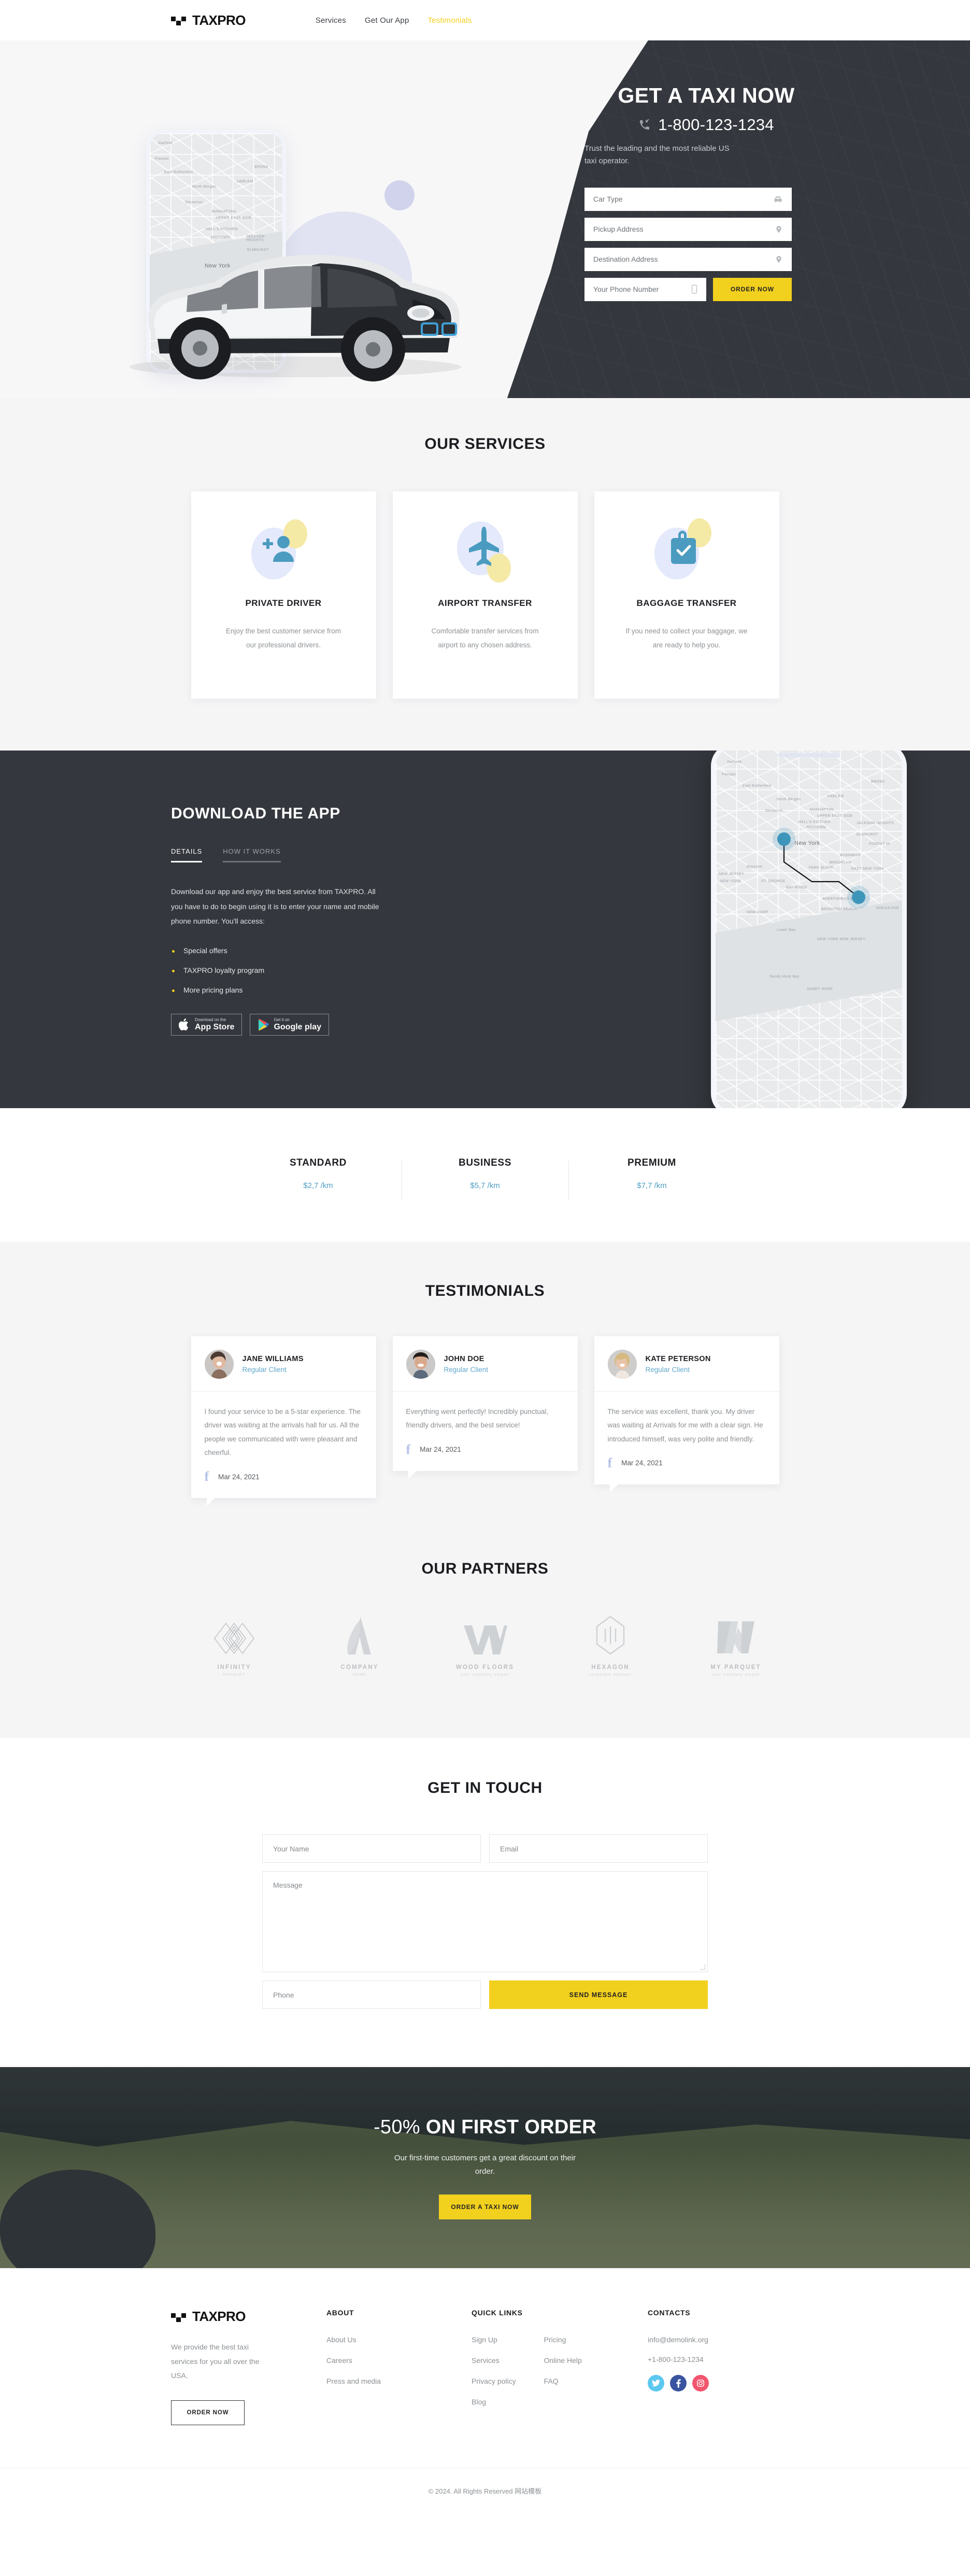 This screenshot has width=970, height=2576. I want to click on promo-headline: -50% ON FIRST ORDER, so click(485, 2127).